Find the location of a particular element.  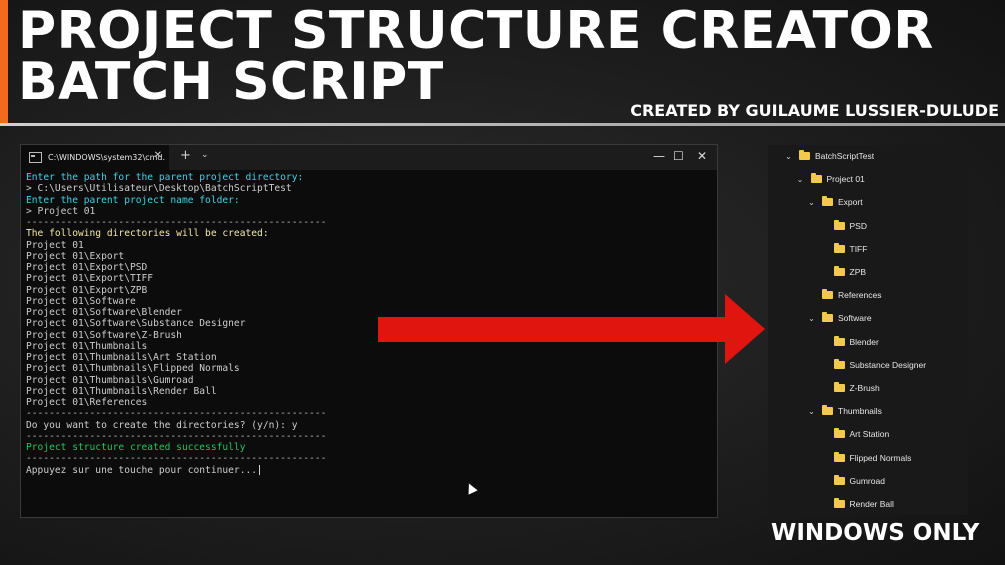

terminal-tab-title: C:\WINDOWS\system32\cmd. is located at coordinates (106, 157).